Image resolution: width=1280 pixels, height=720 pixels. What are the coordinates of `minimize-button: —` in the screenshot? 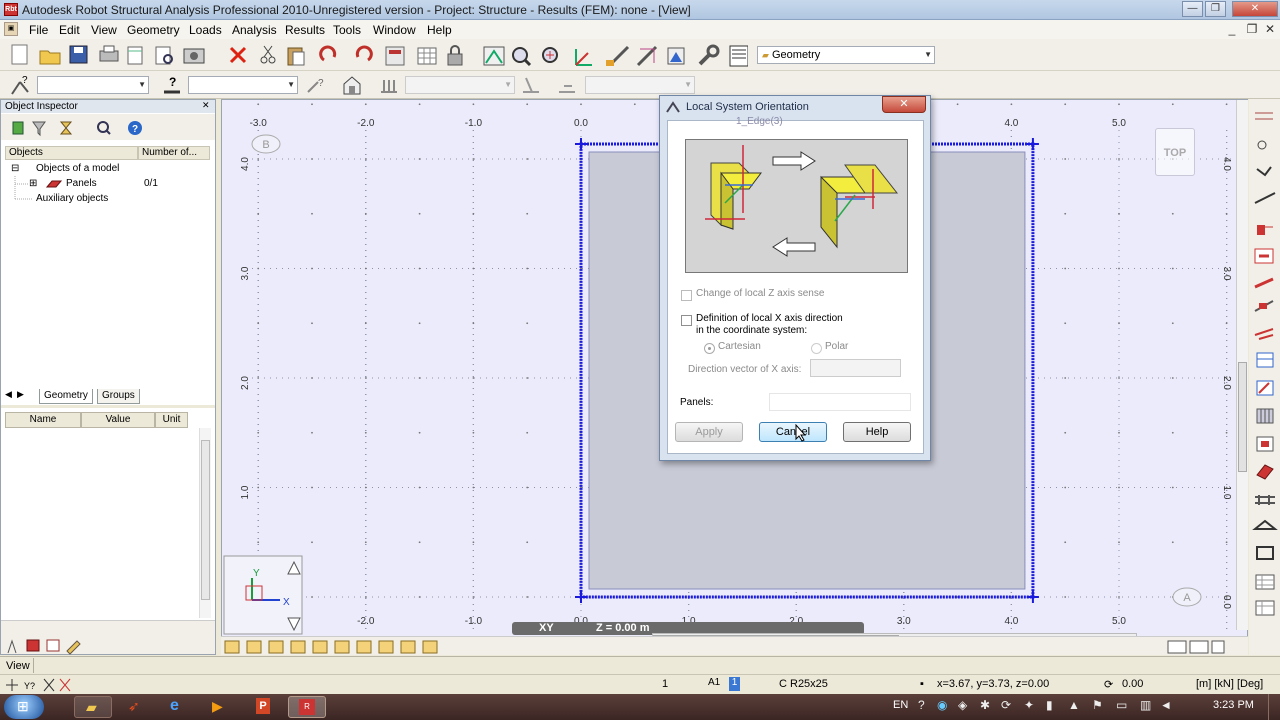 It's located at (1192, 9).